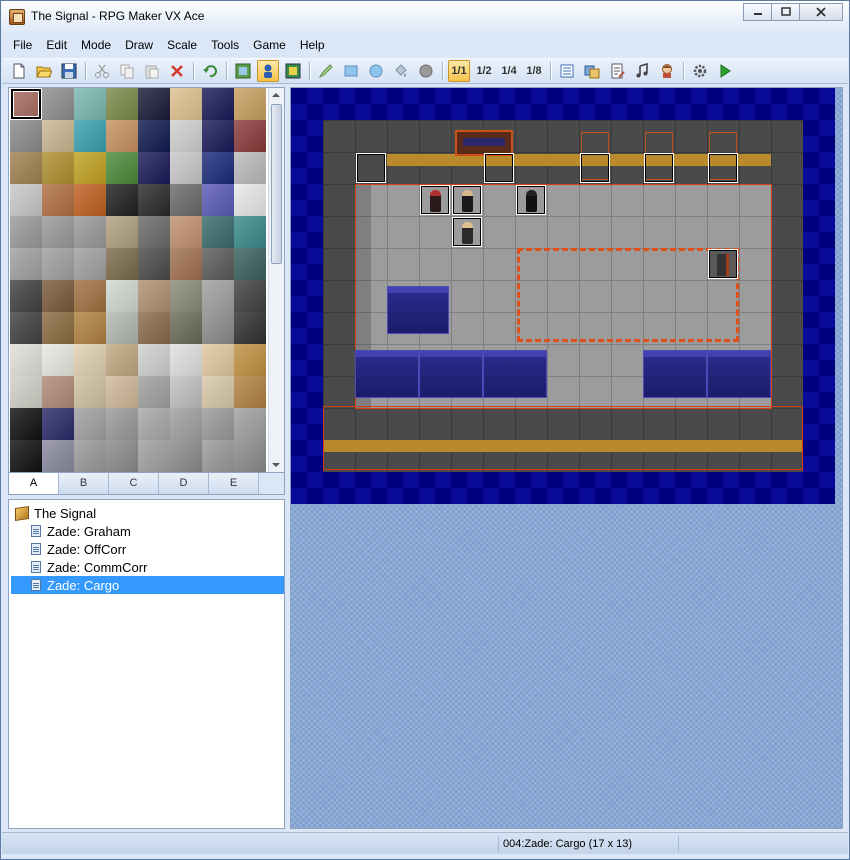 Image resolution: width=850 pixels, height=860 pixels. What do you see at coordinates (134, 483) in the screenshot?
I see `tab-c: C` at bounding box center [134, 483].